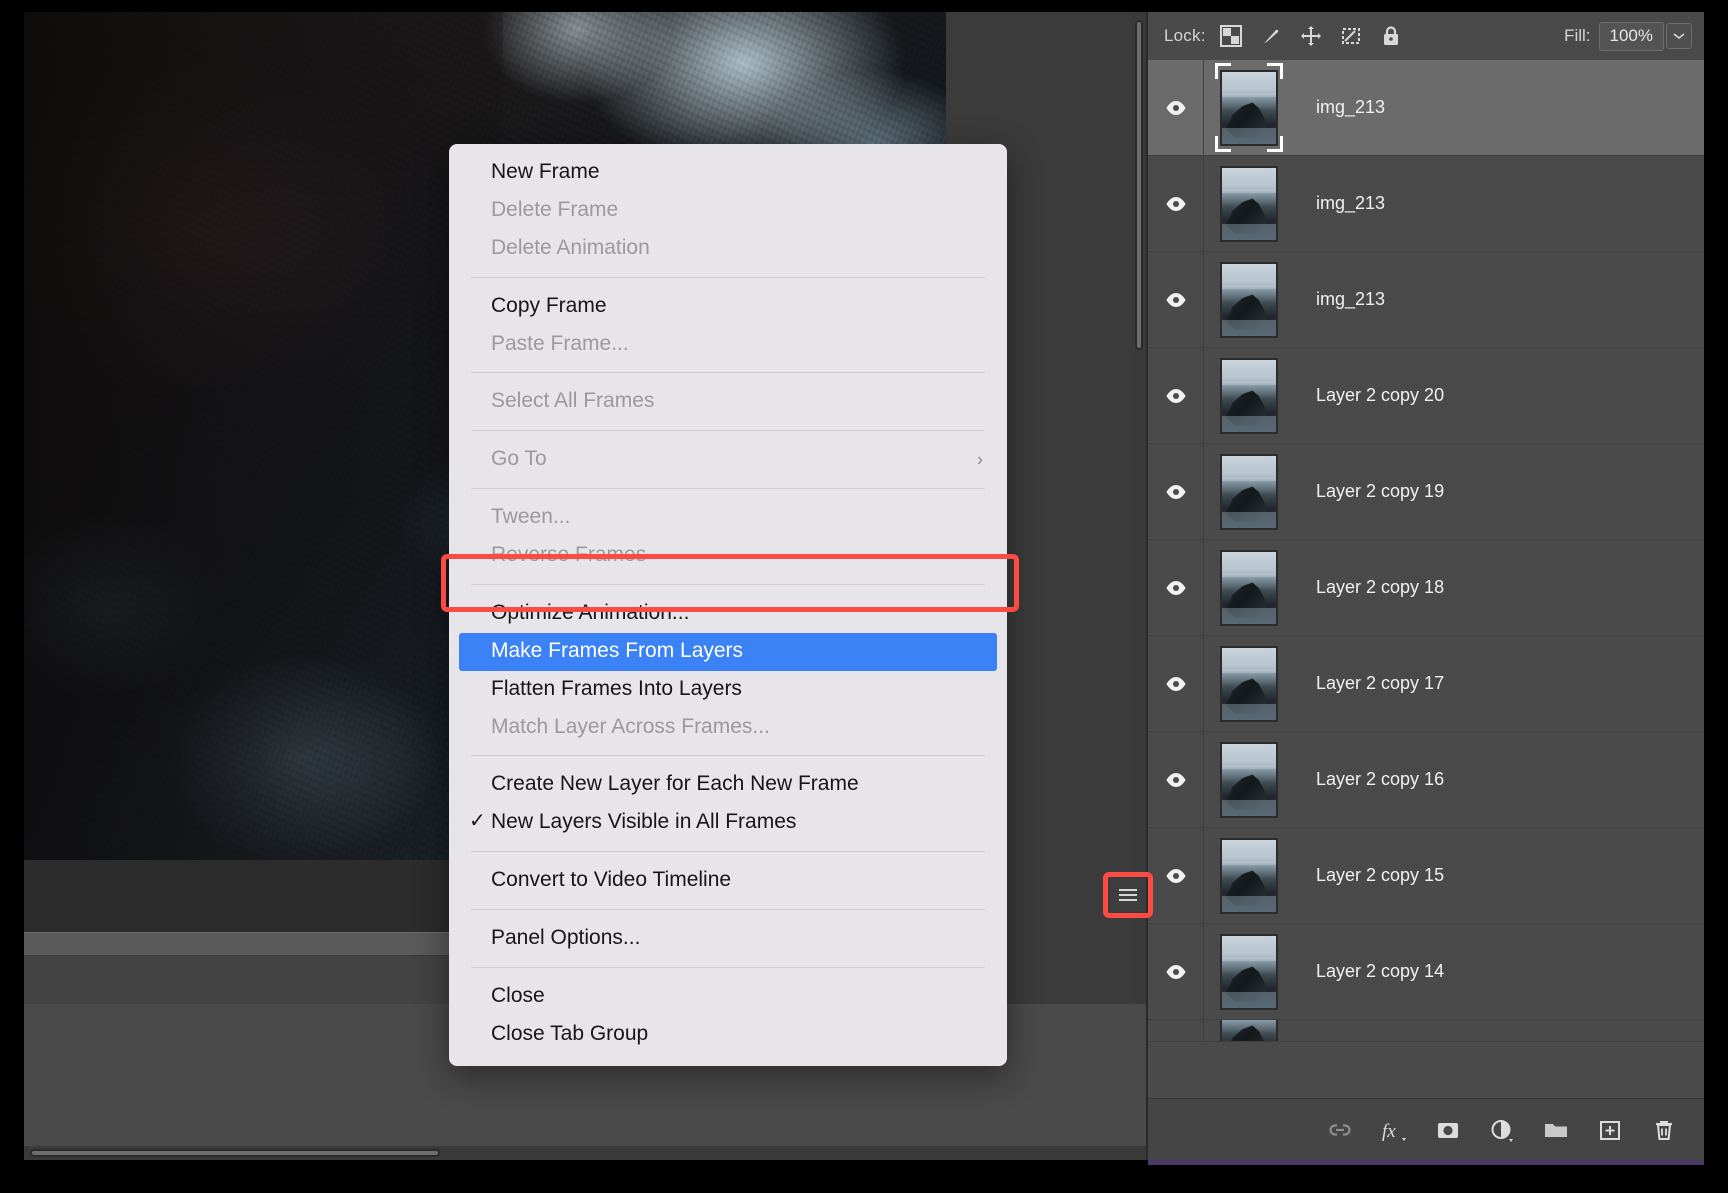 The width and height of the screenshot is (1728, 1193). Describe the element at coordinates (728, 881) in the screenshot. I see `menu-item: Convert to Video Timeline` at that location.